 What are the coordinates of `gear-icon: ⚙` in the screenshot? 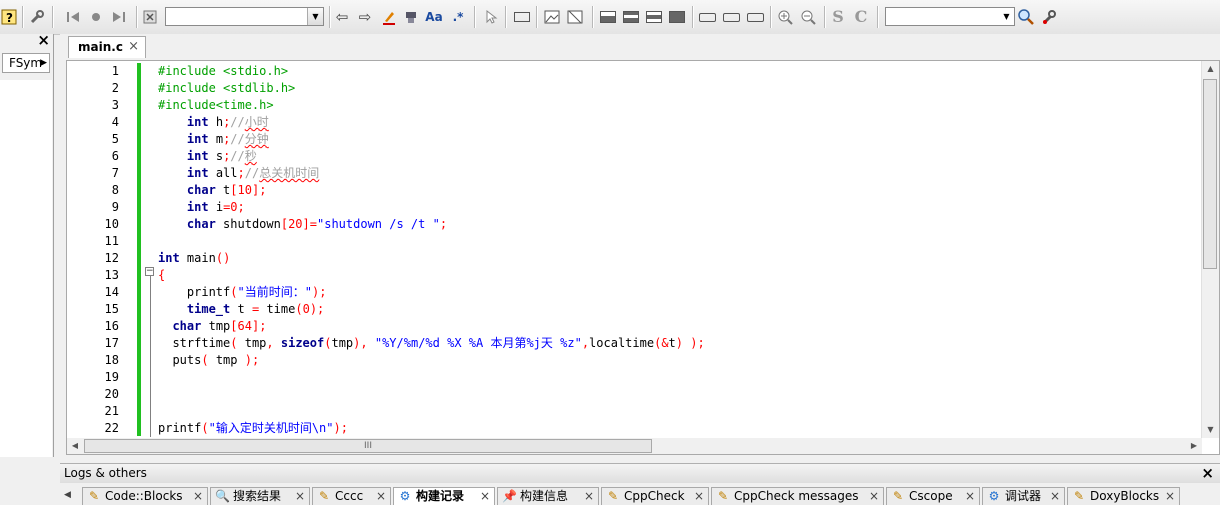 It's located at (994, 496).